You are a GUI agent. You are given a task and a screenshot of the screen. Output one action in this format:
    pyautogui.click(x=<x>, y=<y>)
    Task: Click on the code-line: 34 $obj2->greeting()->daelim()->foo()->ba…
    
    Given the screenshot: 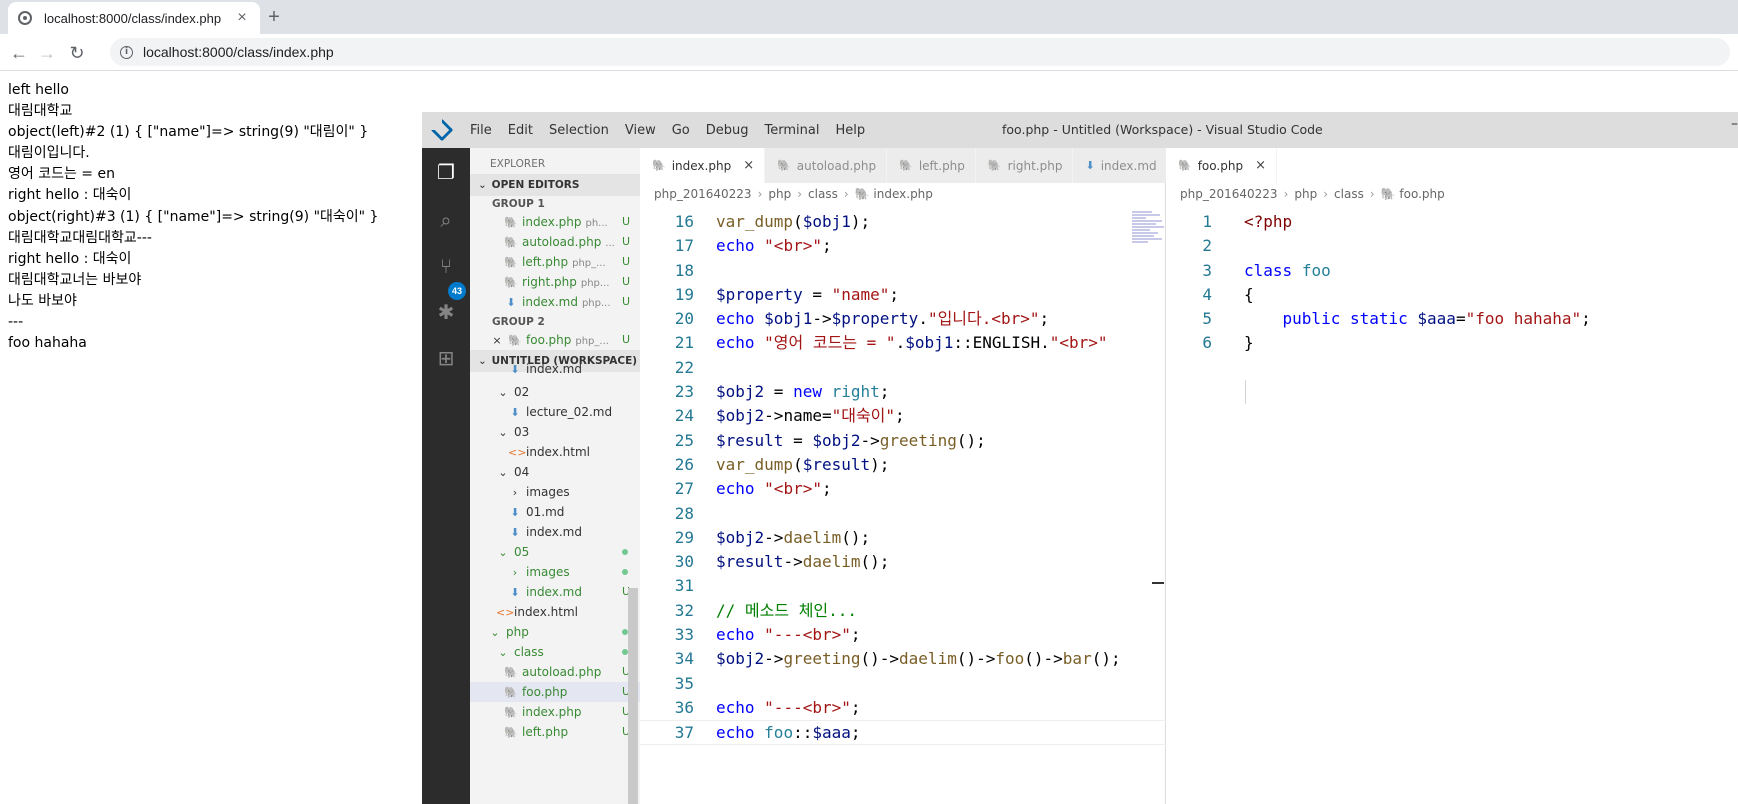 What is the action you would take?
    pyautogui.click(x=903, y=659)
    